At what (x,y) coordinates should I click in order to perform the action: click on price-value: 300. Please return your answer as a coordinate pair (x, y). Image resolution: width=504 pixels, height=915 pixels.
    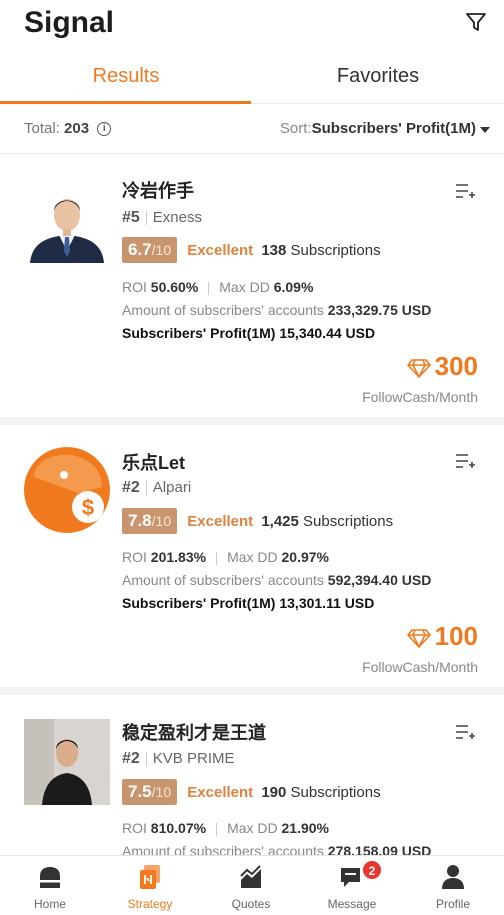
    Looking at the image, I should click on (456, 366).